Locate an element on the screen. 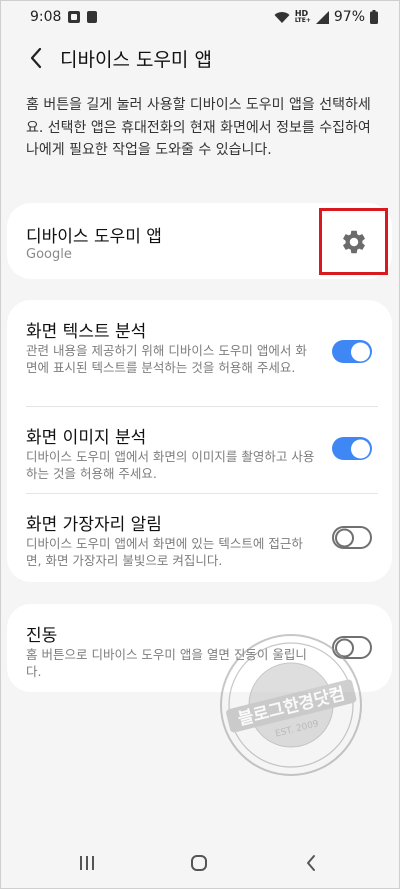 This screenshot has height=889, width=400. recent-apps-icon is located at coordinates (87, 863).